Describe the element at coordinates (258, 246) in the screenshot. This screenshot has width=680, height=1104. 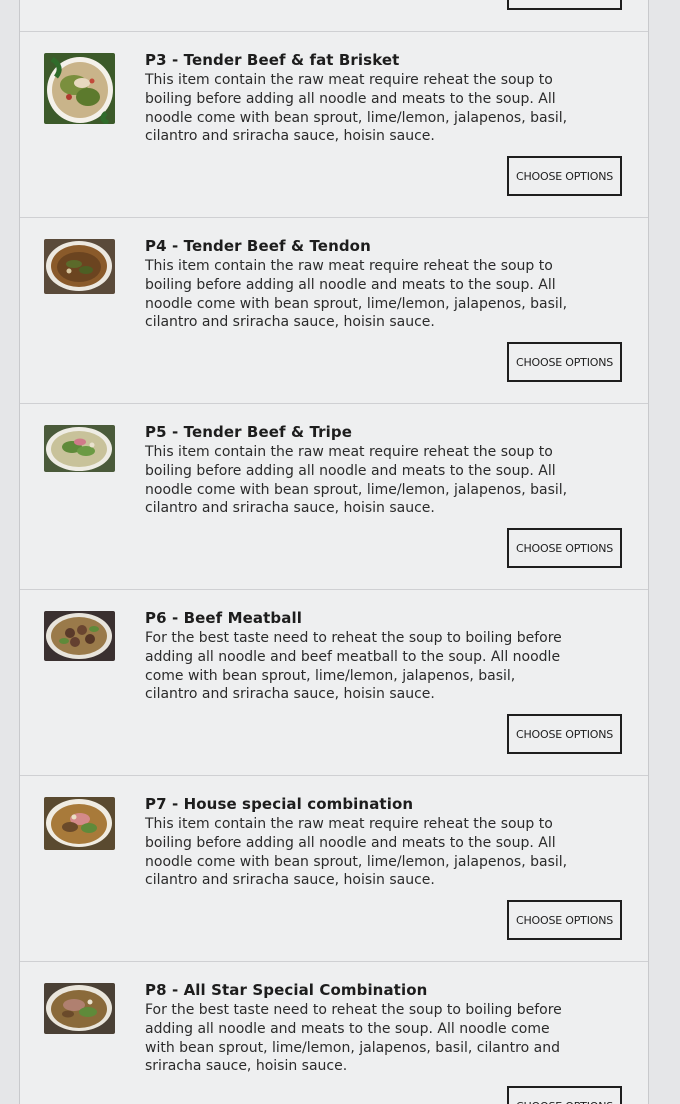
I see `product-title: P4 - Tender Beef & Tendon` at that location.